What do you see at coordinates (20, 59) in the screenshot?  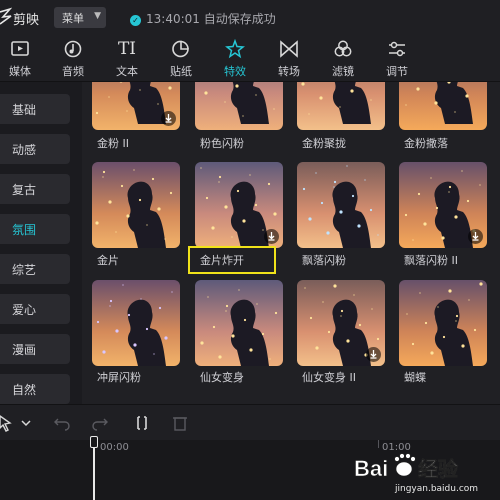 I see `tab-media: 媒体` at bounding box center [20, 59].